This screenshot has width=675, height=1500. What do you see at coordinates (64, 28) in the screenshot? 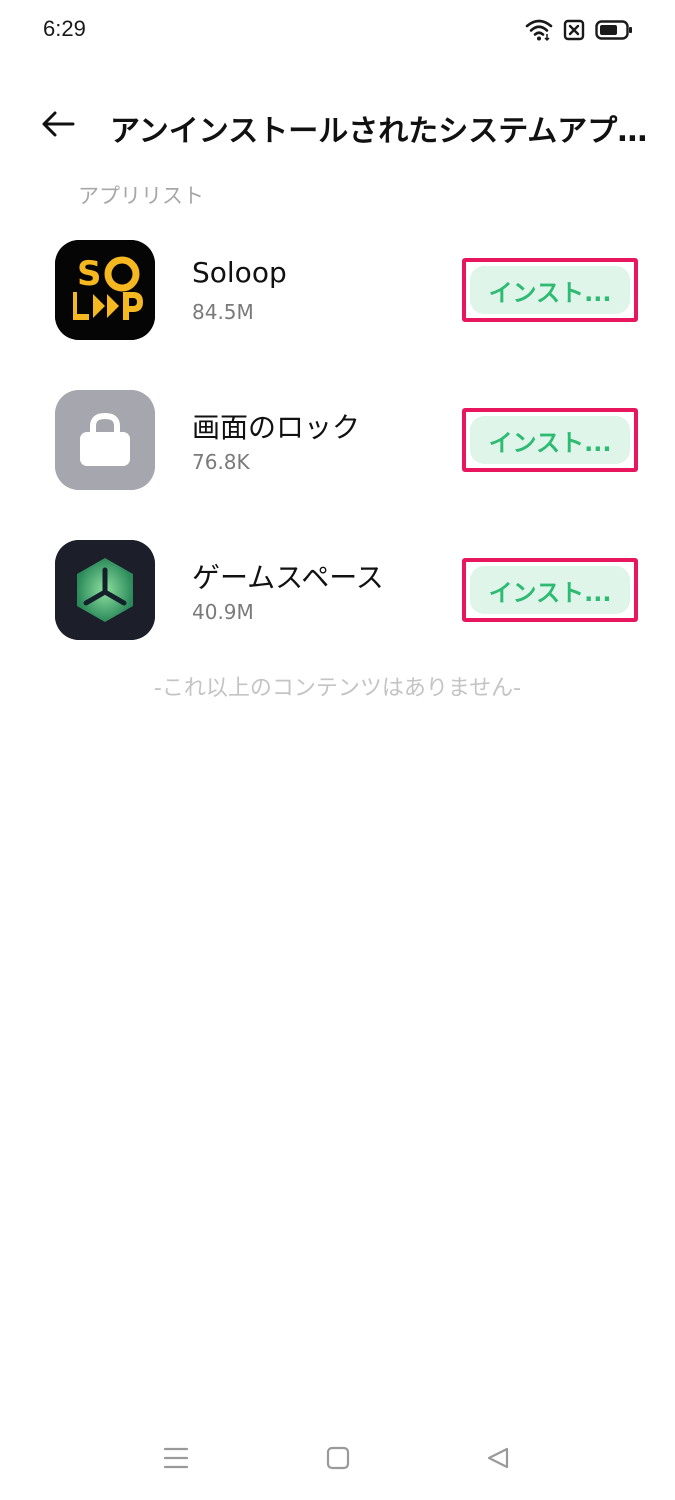
I see `status-time: 6:29` at bounding box center [64, 28].